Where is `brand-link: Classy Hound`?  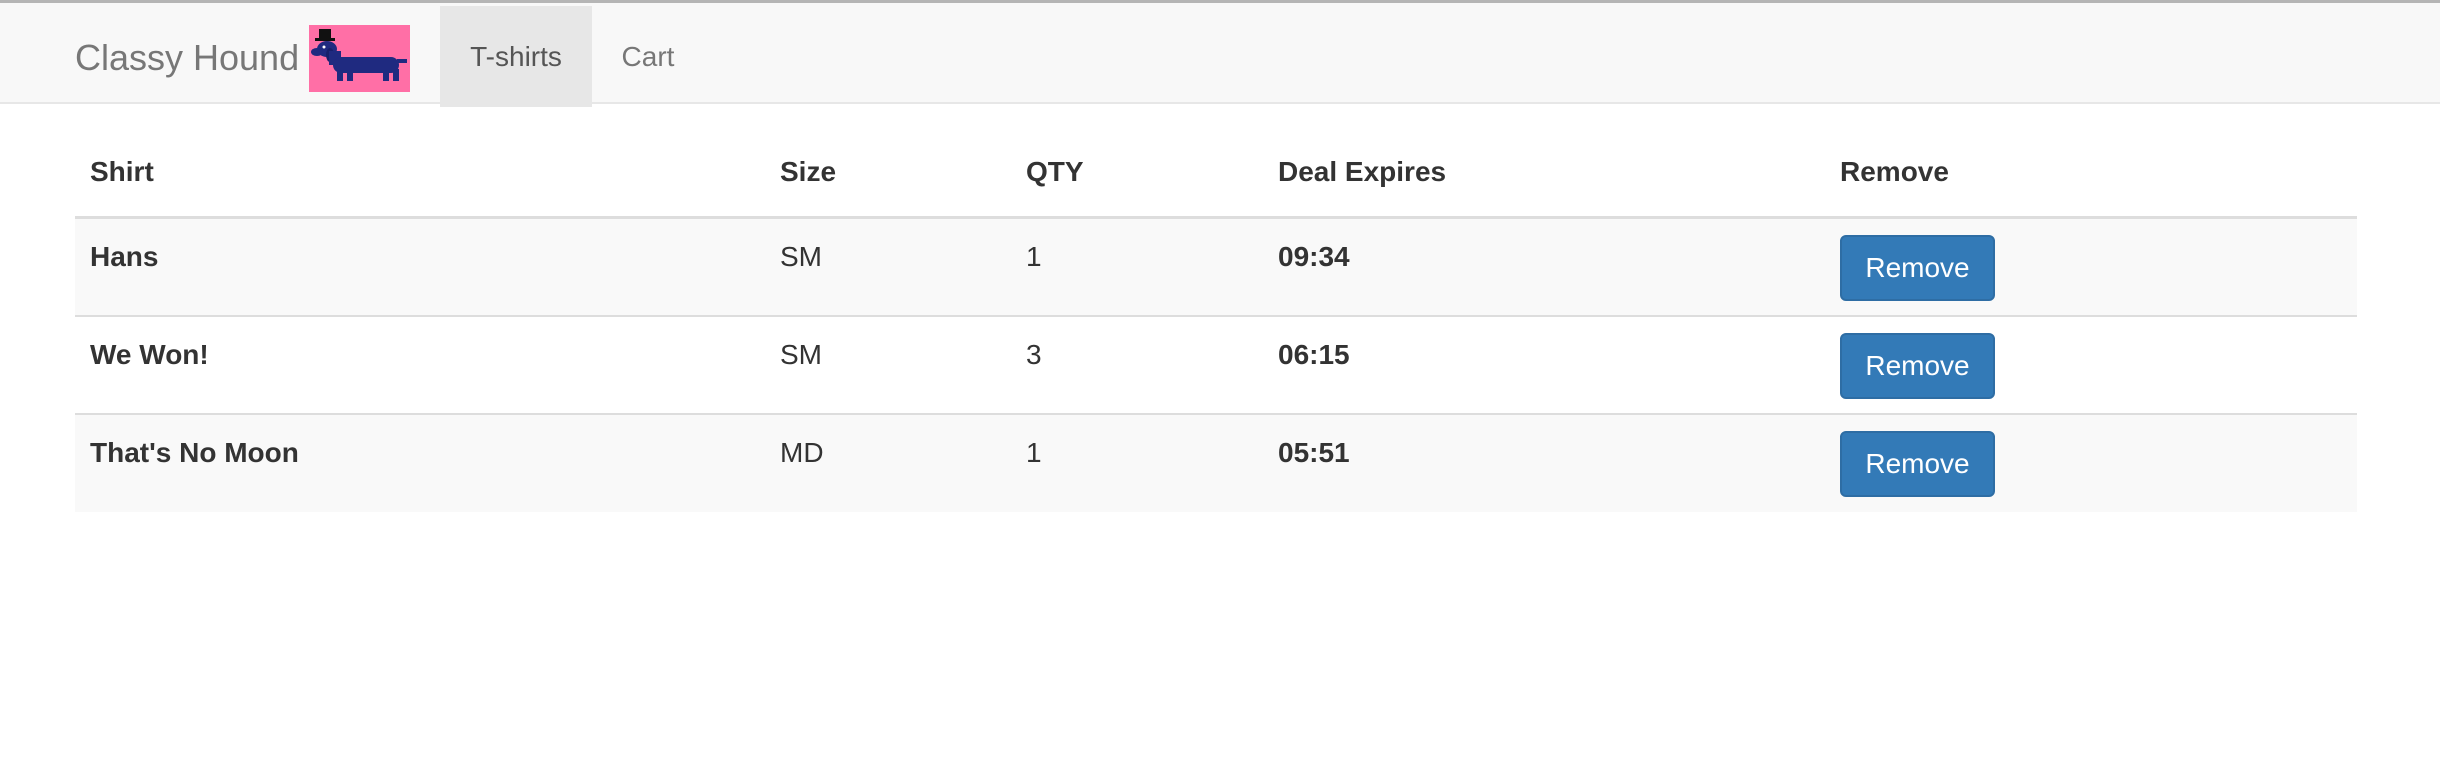 brand-link: Classy Hound is located at coordinates (243, 58).